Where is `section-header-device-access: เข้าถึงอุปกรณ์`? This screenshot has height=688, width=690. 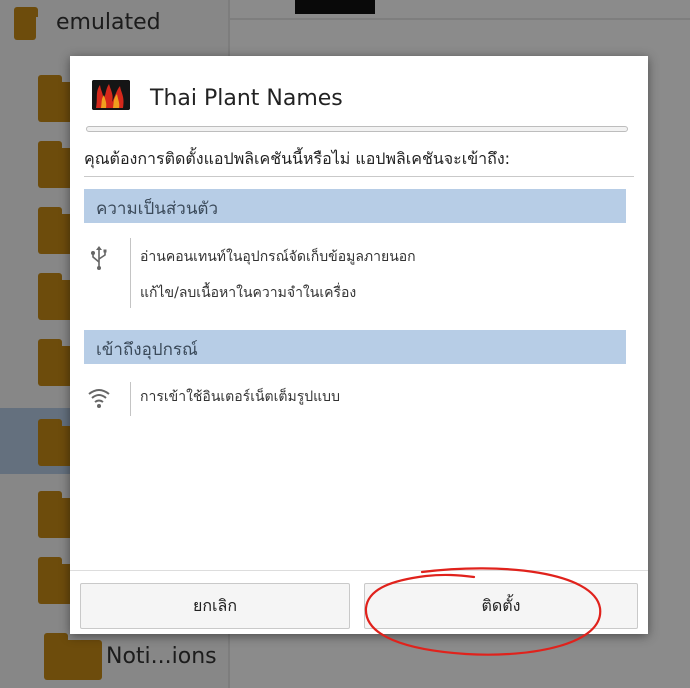
section-header-device-access: เข้าถึงอุปกรณ์ is located at coordinates (355, 347).